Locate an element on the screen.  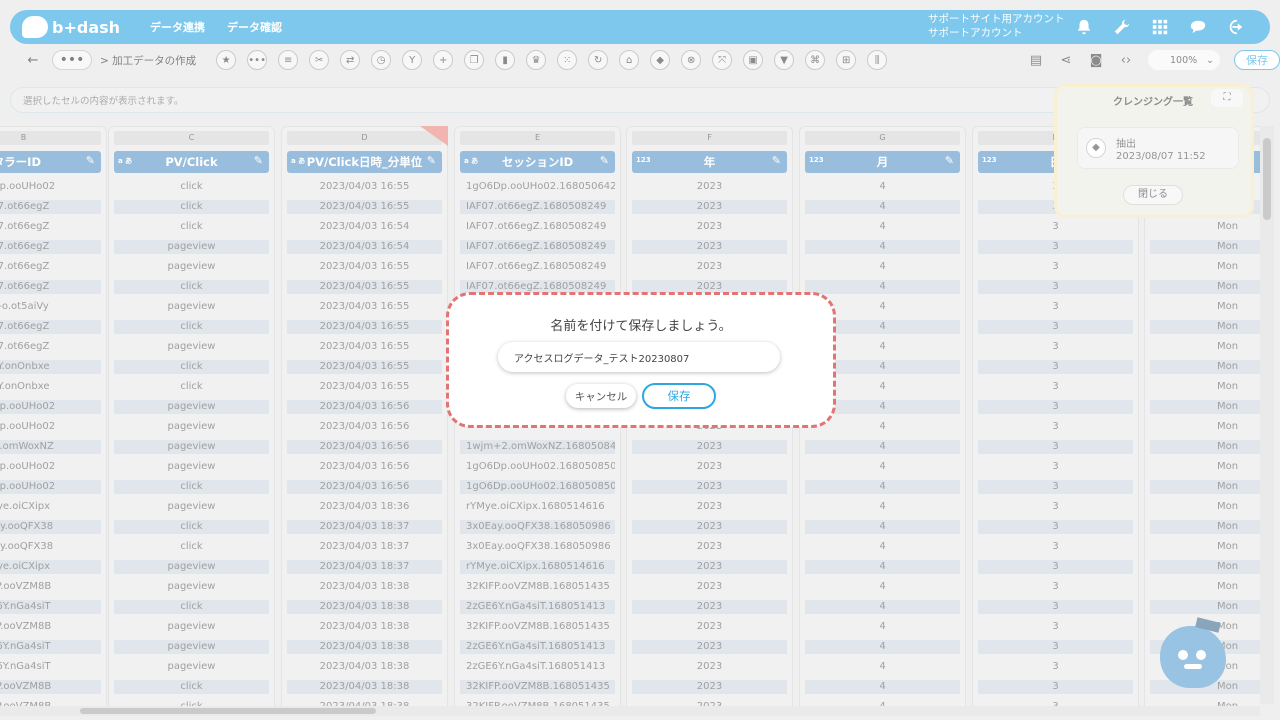
dialog-title: 名前を付けて保存しましょう。 is located at coordinates (641, 326).